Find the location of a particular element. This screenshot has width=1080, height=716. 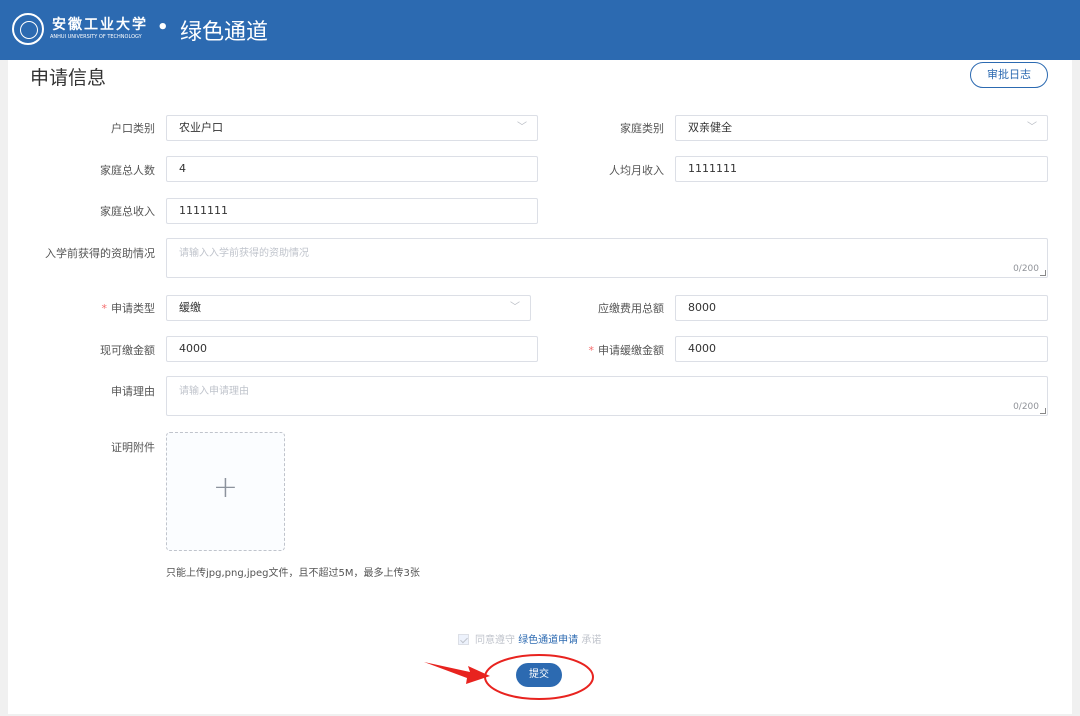

agreement-suffix: 承诺 is located at coordinates (591, 640).